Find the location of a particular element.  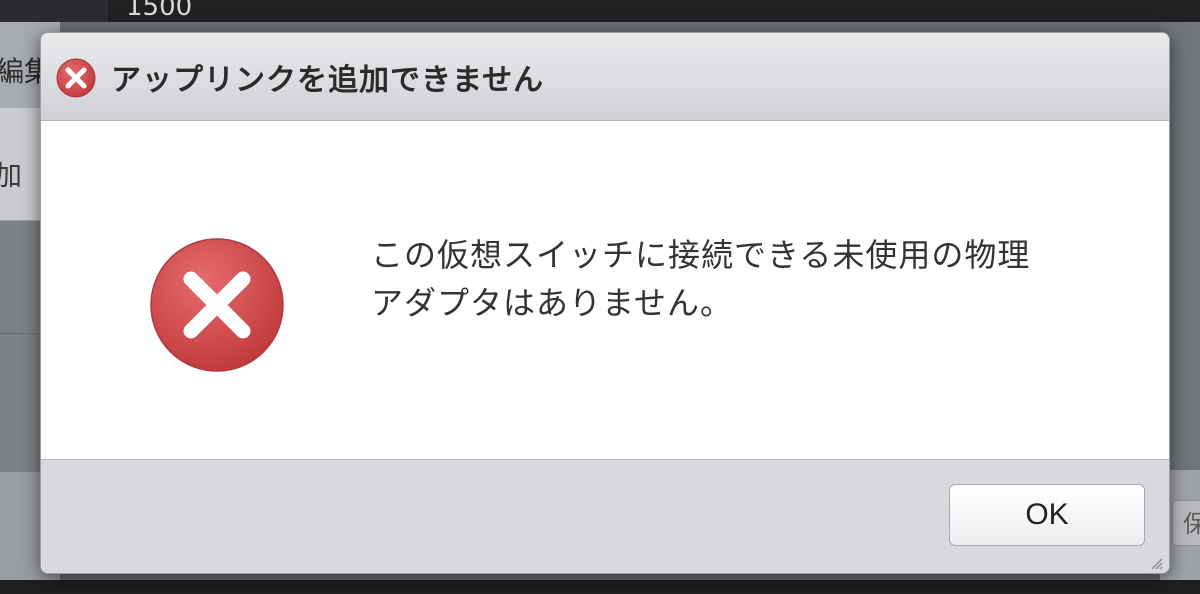

background-save-button: 保 is located at coordinates (1186, 523).